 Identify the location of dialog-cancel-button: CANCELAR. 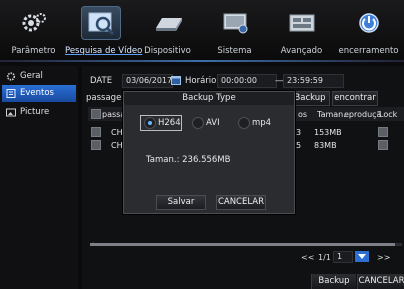
(241, 202).